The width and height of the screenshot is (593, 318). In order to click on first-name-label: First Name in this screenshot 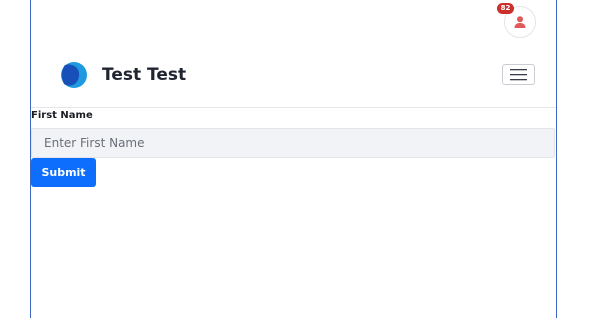, I will do `click(62, 115)`.